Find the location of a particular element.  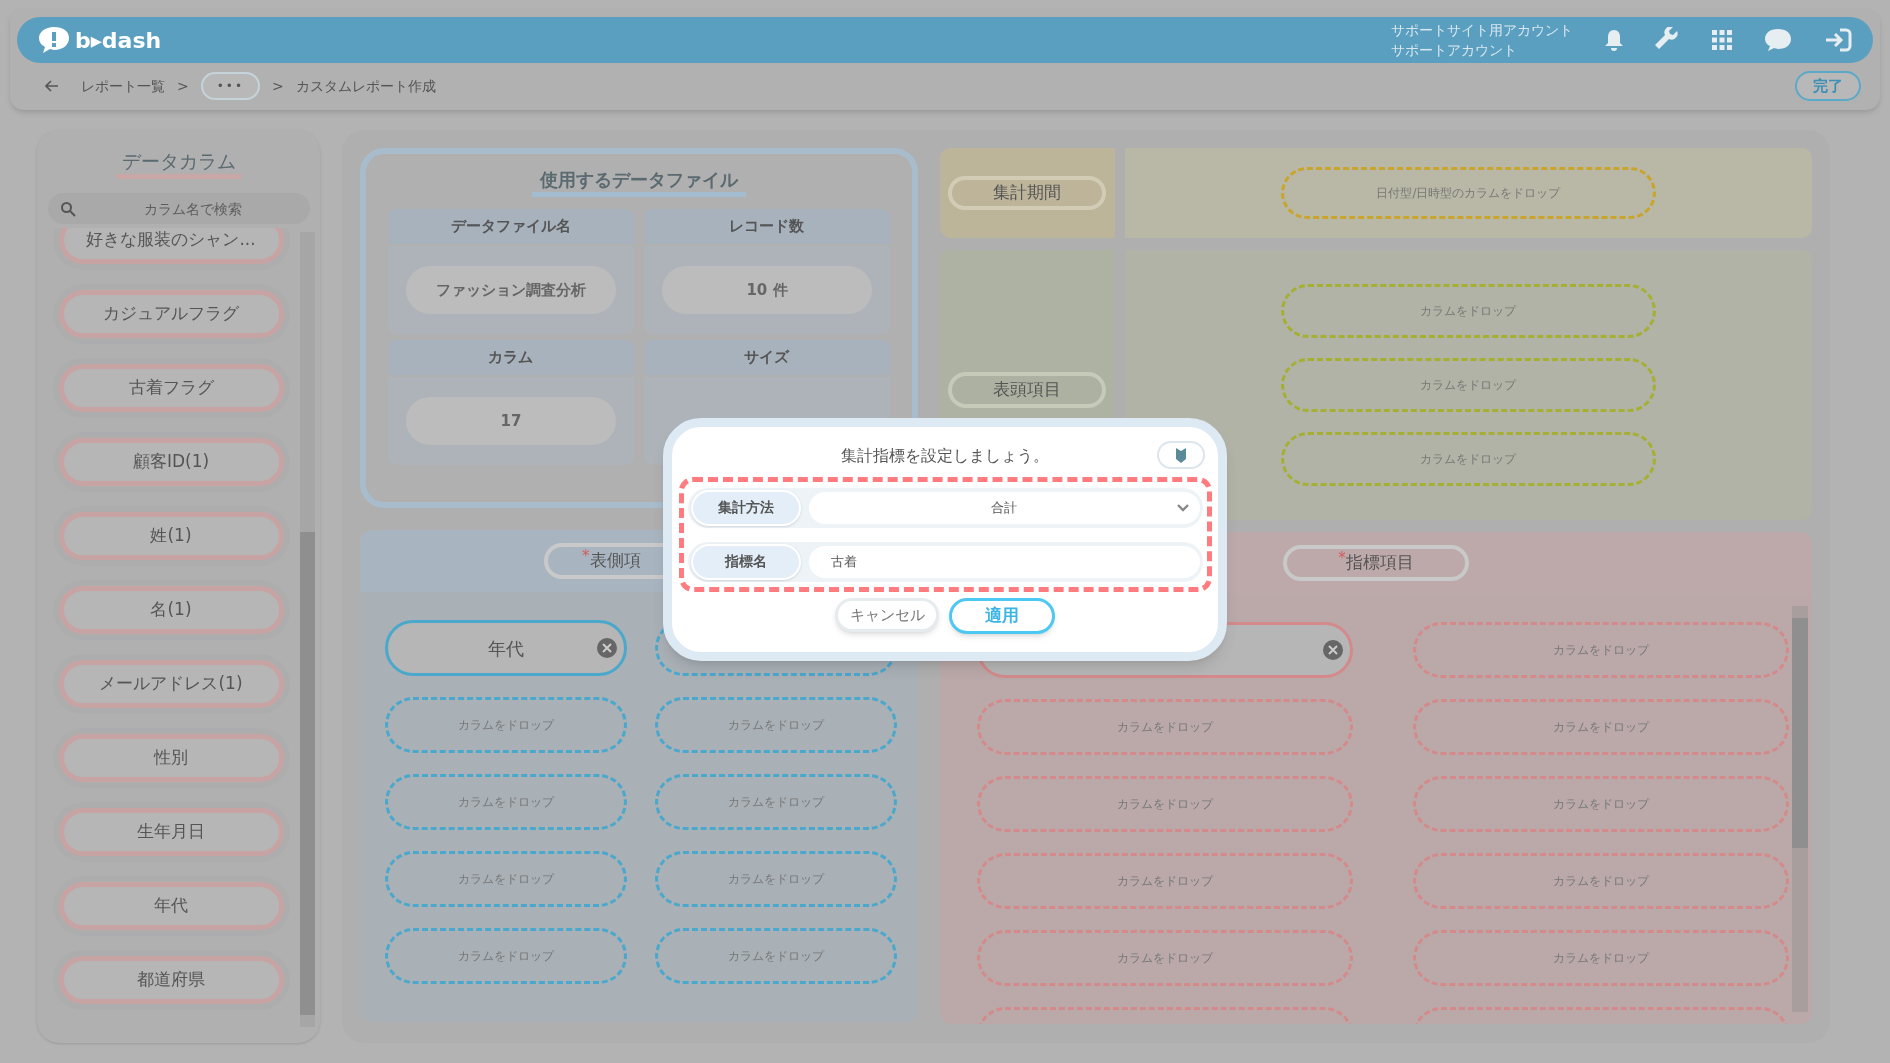

sidebar-title: データカラム is located at coordinates (178, 163).